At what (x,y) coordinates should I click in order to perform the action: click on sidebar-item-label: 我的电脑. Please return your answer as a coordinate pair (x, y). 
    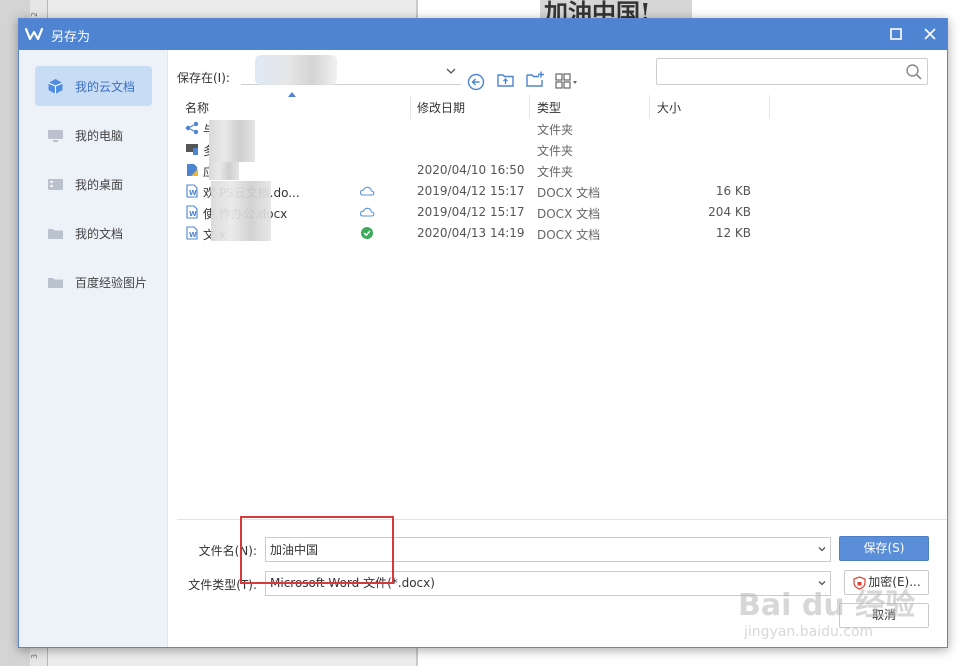
    Looking at the image, I should click on (99, 136).